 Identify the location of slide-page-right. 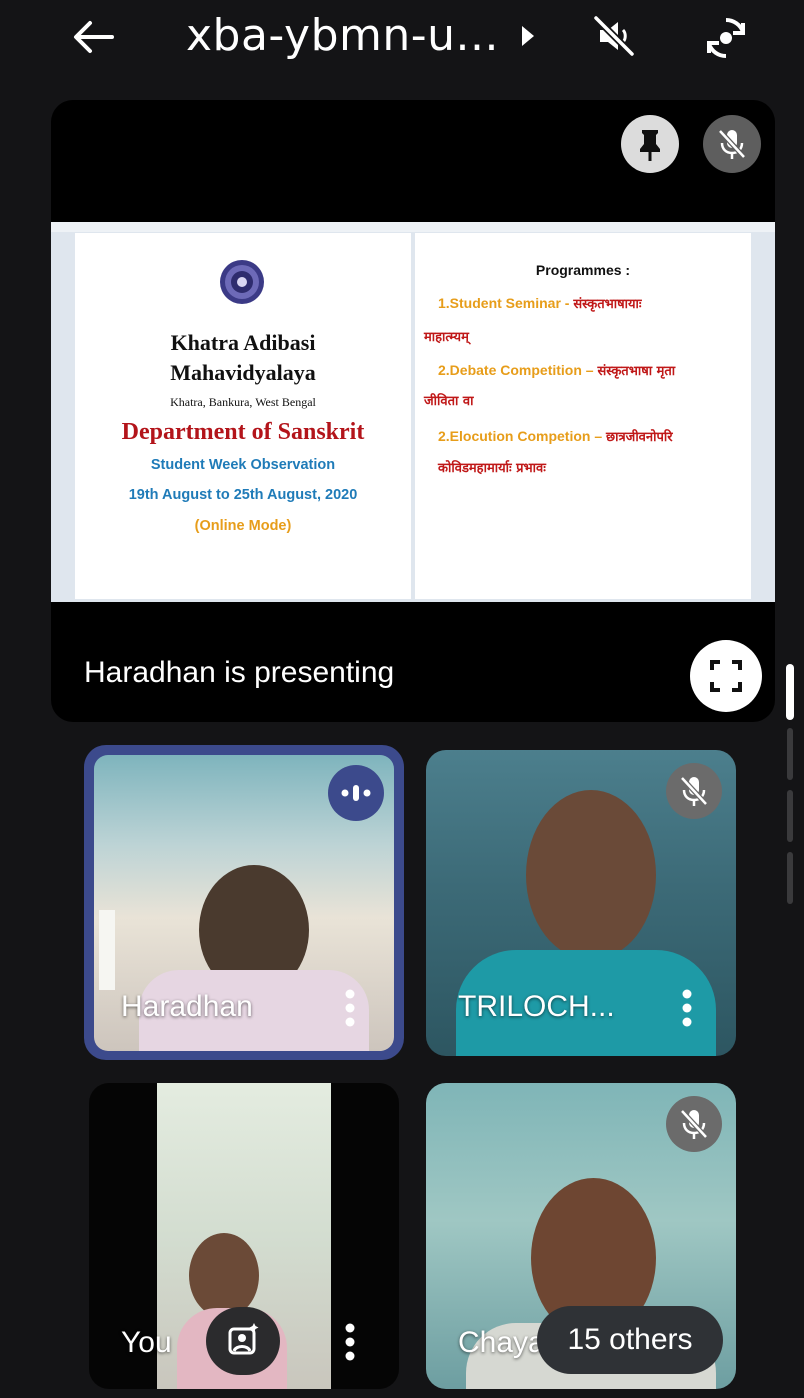
(583, 416).